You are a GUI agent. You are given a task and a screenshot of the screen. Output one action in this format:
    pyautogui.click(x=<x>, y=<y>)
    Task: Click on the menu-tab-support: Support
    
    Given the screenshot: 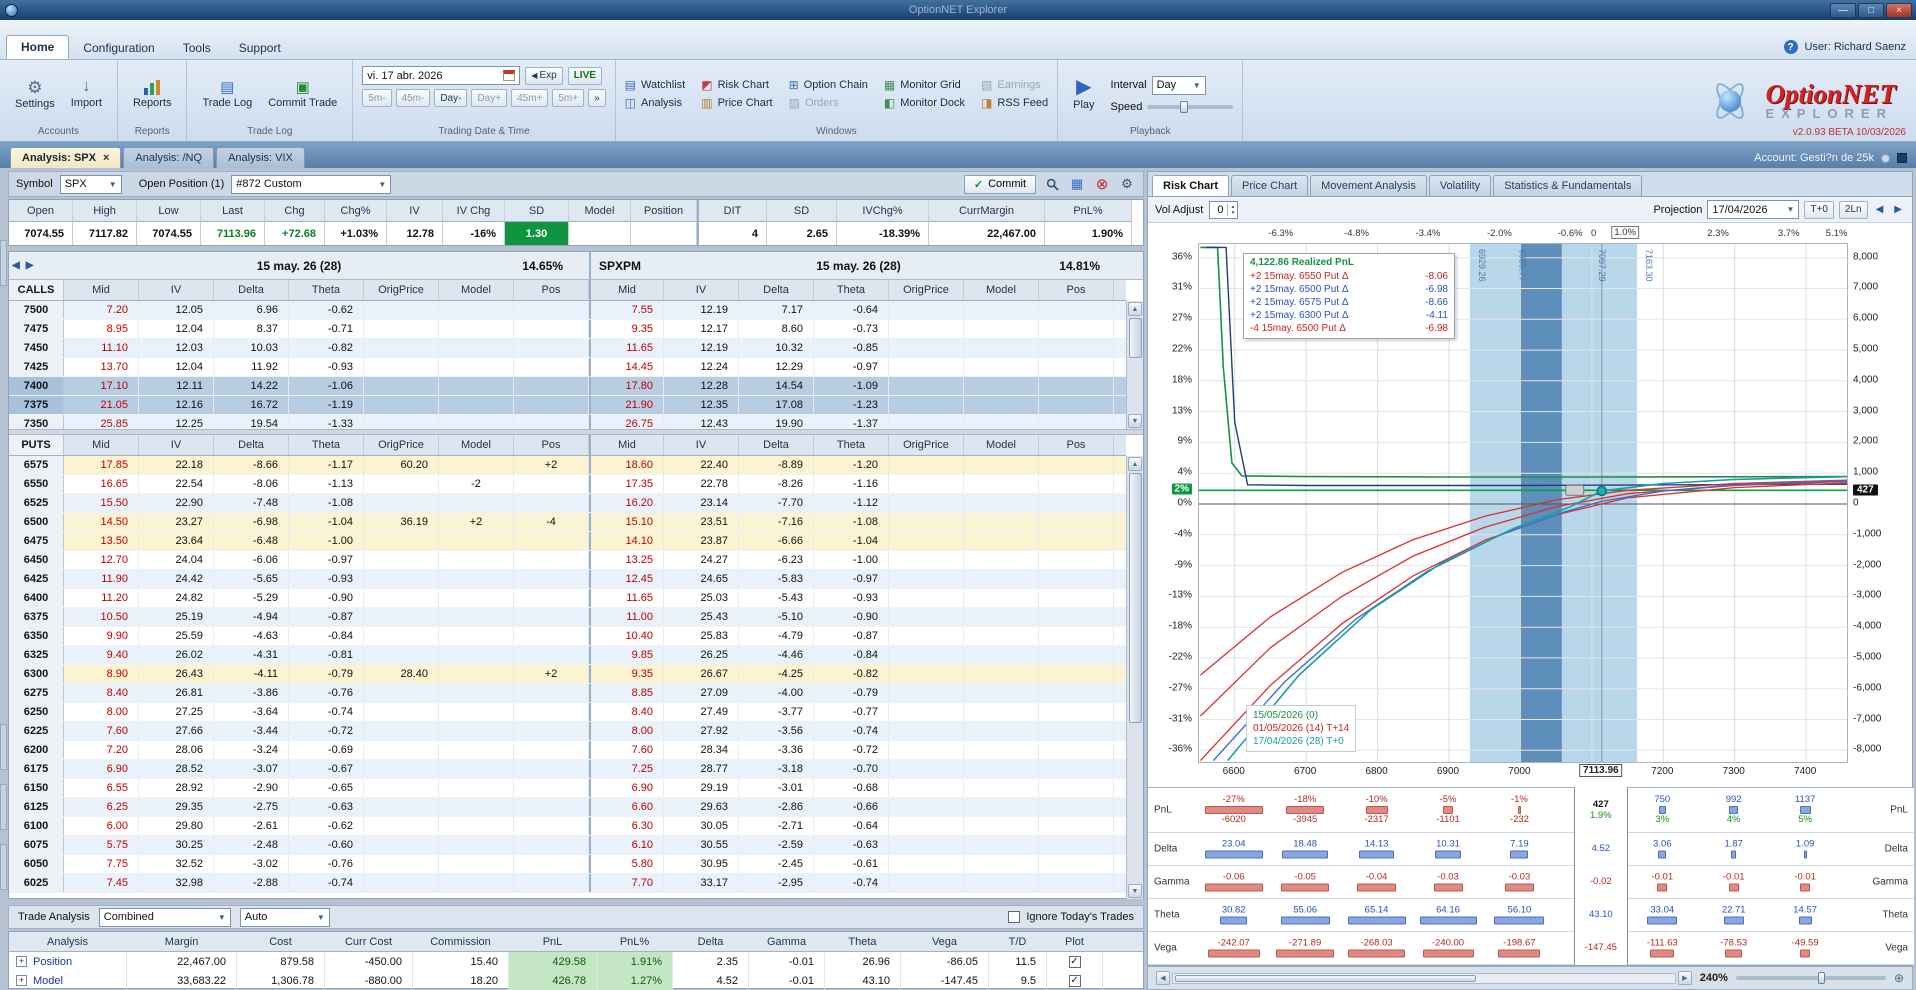 What is the action you would take?
    pyautogui.click(x=260, y=48)
    